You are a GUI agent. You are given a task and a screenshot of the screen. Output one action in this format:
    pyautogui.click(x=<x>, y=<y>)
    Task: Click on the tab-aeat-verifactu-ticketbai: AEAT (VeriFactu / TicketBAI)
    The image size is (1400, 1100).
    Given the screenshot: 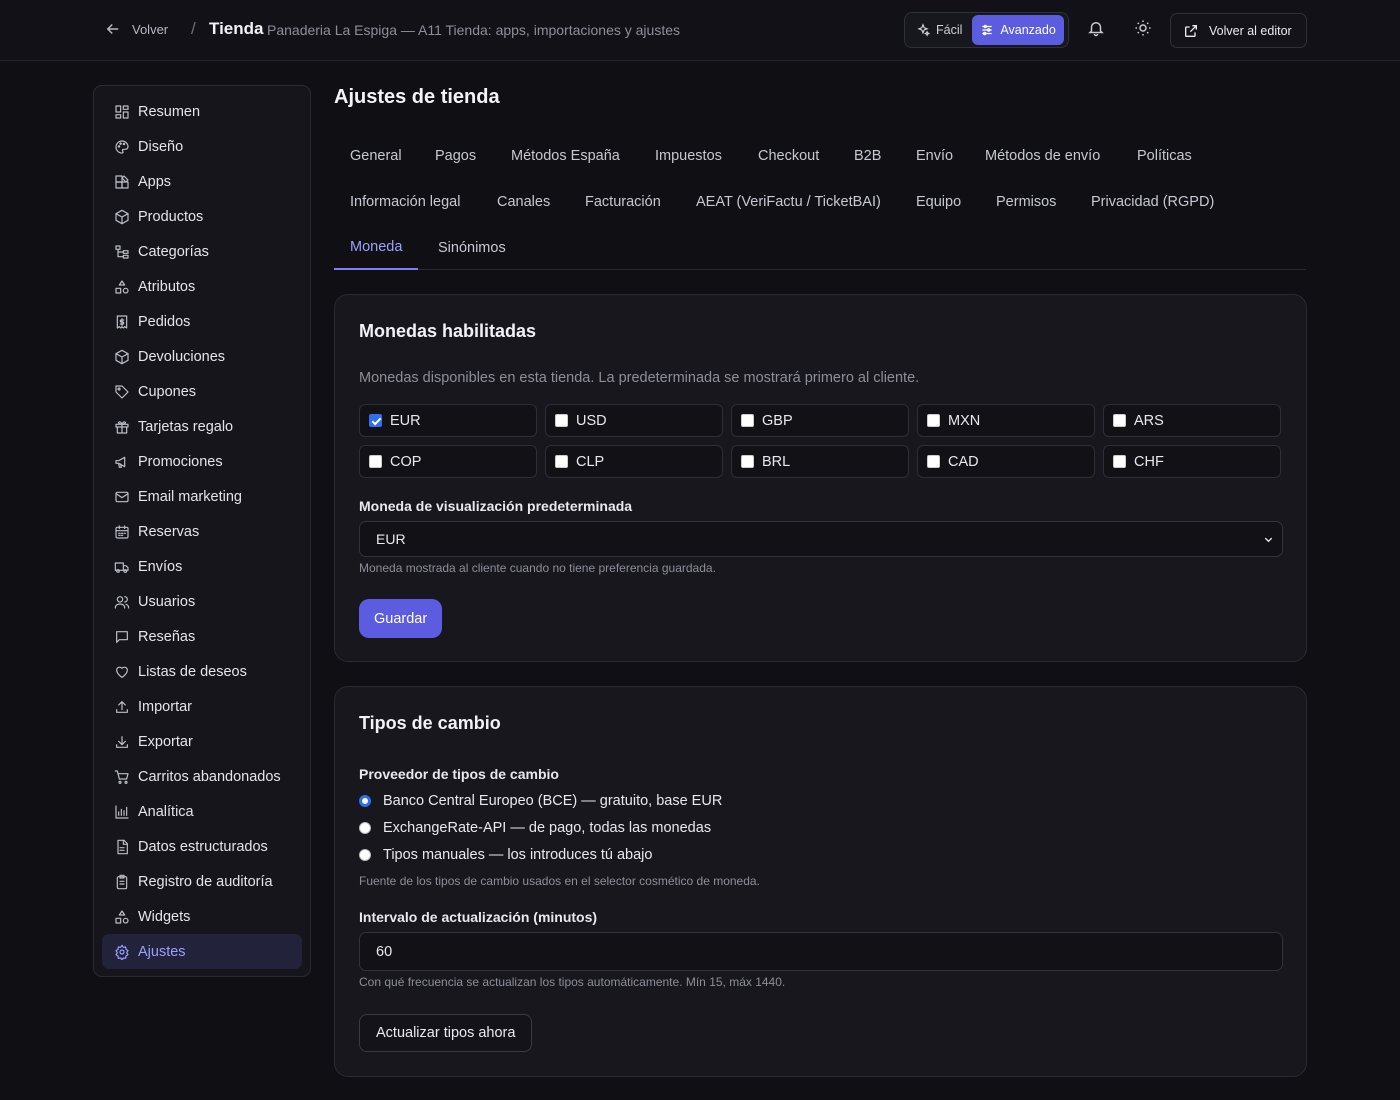 What is the action you would take?
    pyautogui.click(x=788, y=201)
    